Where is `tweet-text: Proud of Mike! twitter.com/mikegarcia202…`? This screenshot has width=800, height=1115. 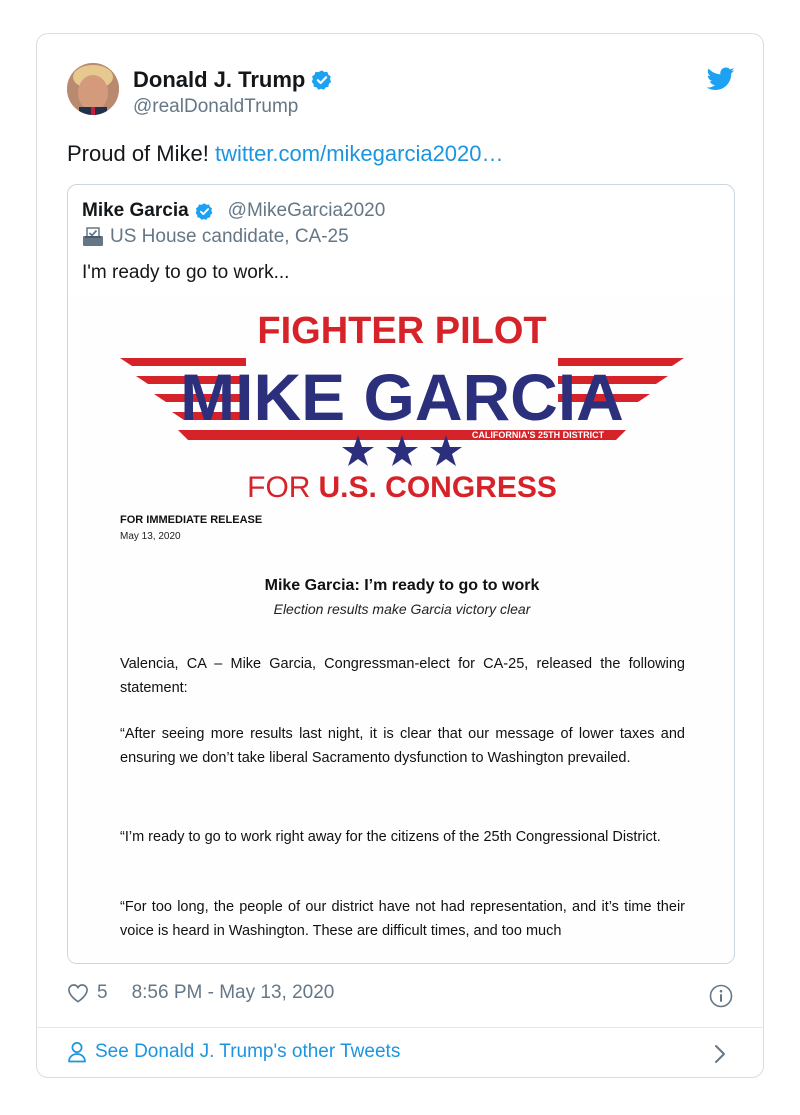 tweet-text: Proud of Mike! twitter.com/mikegarcia202… is located at coordinates (285, 154).